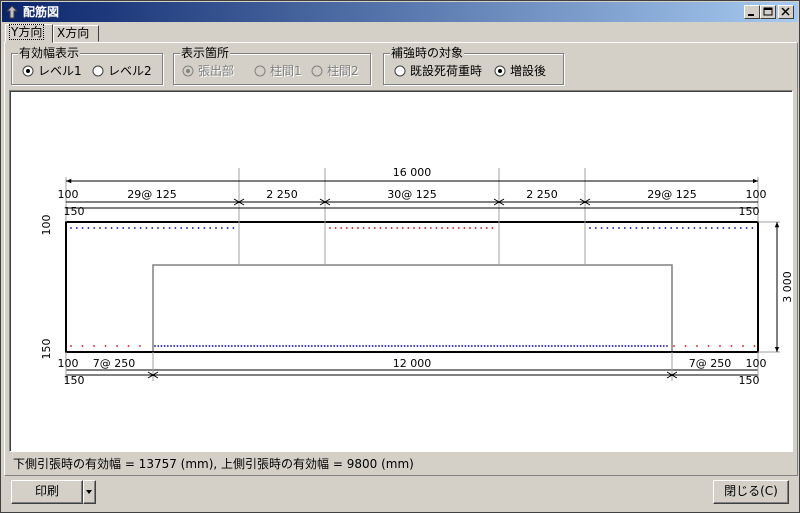 This screenshot has height=513, width=800. What do you see at coordinates (68, 194) in the screenshot?
I see `dim-top-left-edge: 100` at bounding box center [68, 194].